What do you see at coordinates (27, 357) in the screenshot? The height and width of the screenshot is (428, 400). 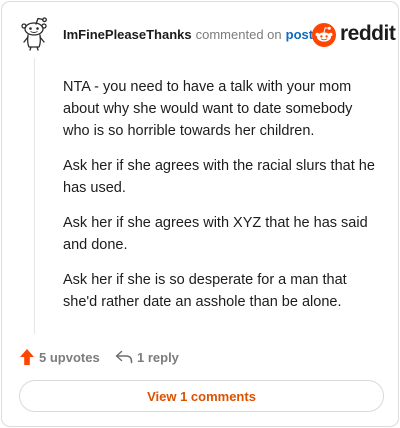 I see `upvote-arrow-icon` at bounding box center [27, 357].